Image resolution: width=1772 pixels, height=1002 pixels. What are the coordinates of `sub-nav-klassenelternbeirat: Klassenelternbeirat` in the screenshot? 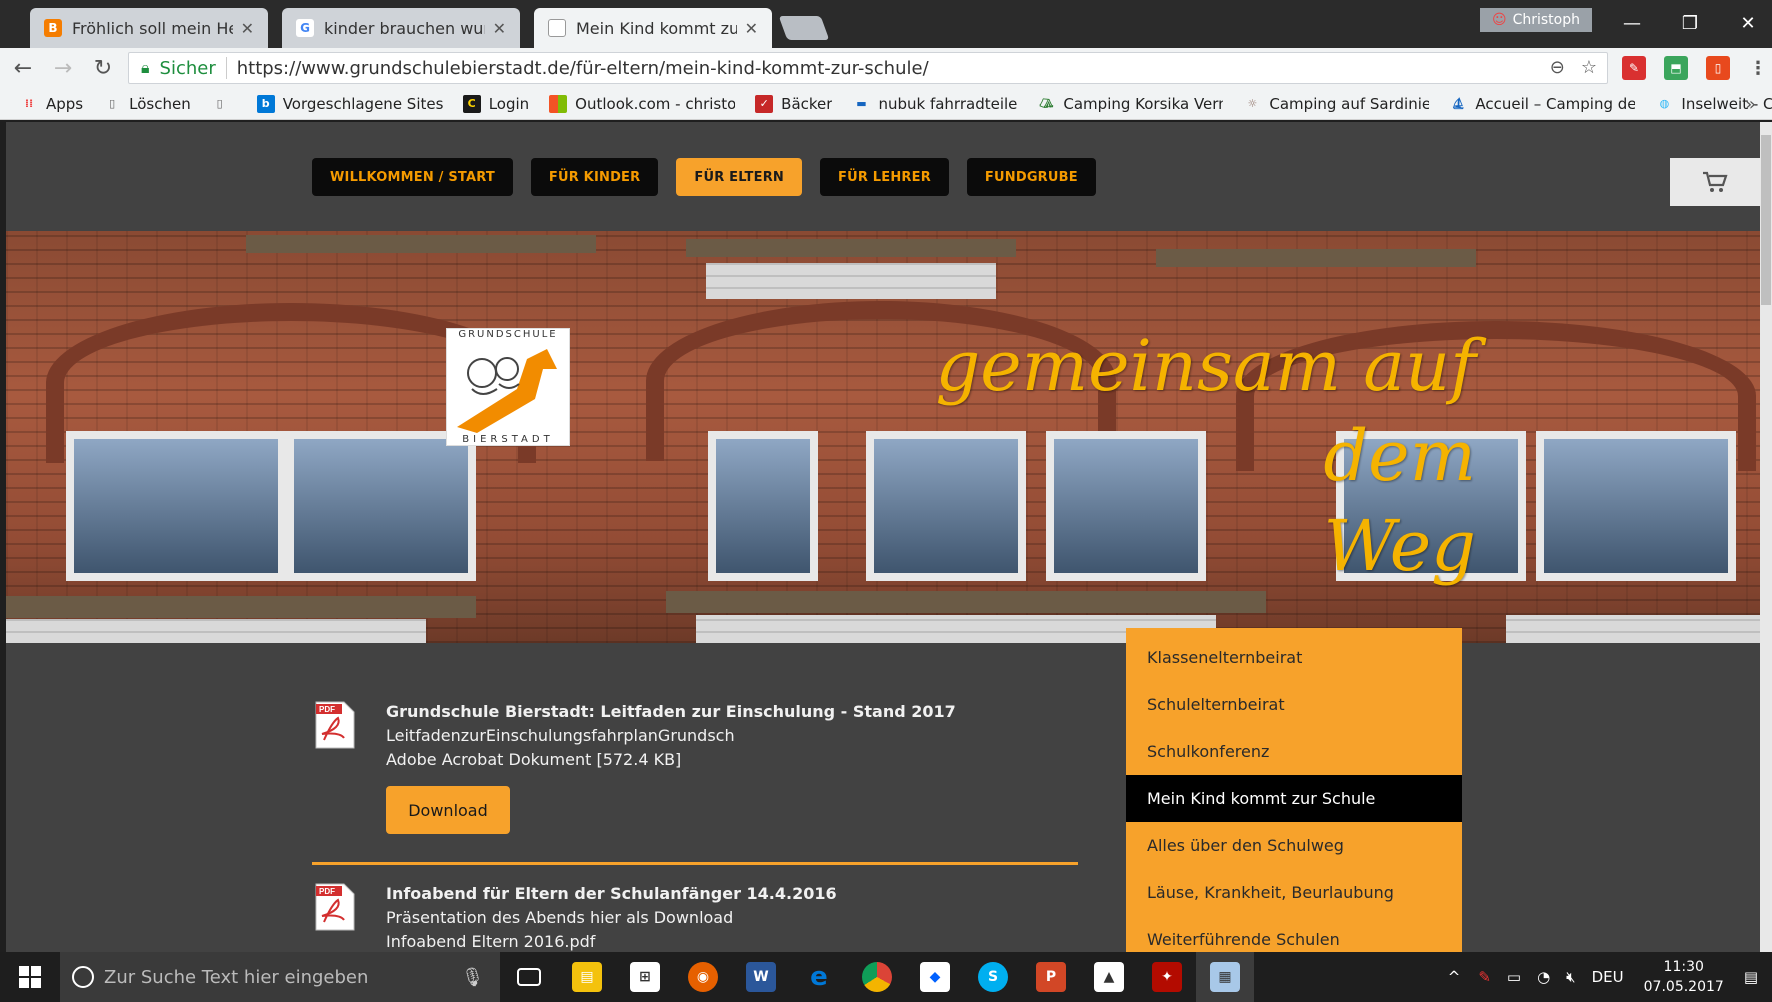 It's located at (1294, 657).